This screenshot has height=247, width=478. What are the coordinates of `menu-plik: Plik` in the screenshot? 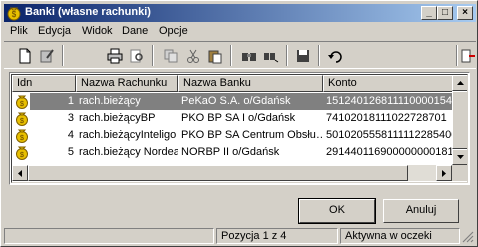 It's located at (19, 31).